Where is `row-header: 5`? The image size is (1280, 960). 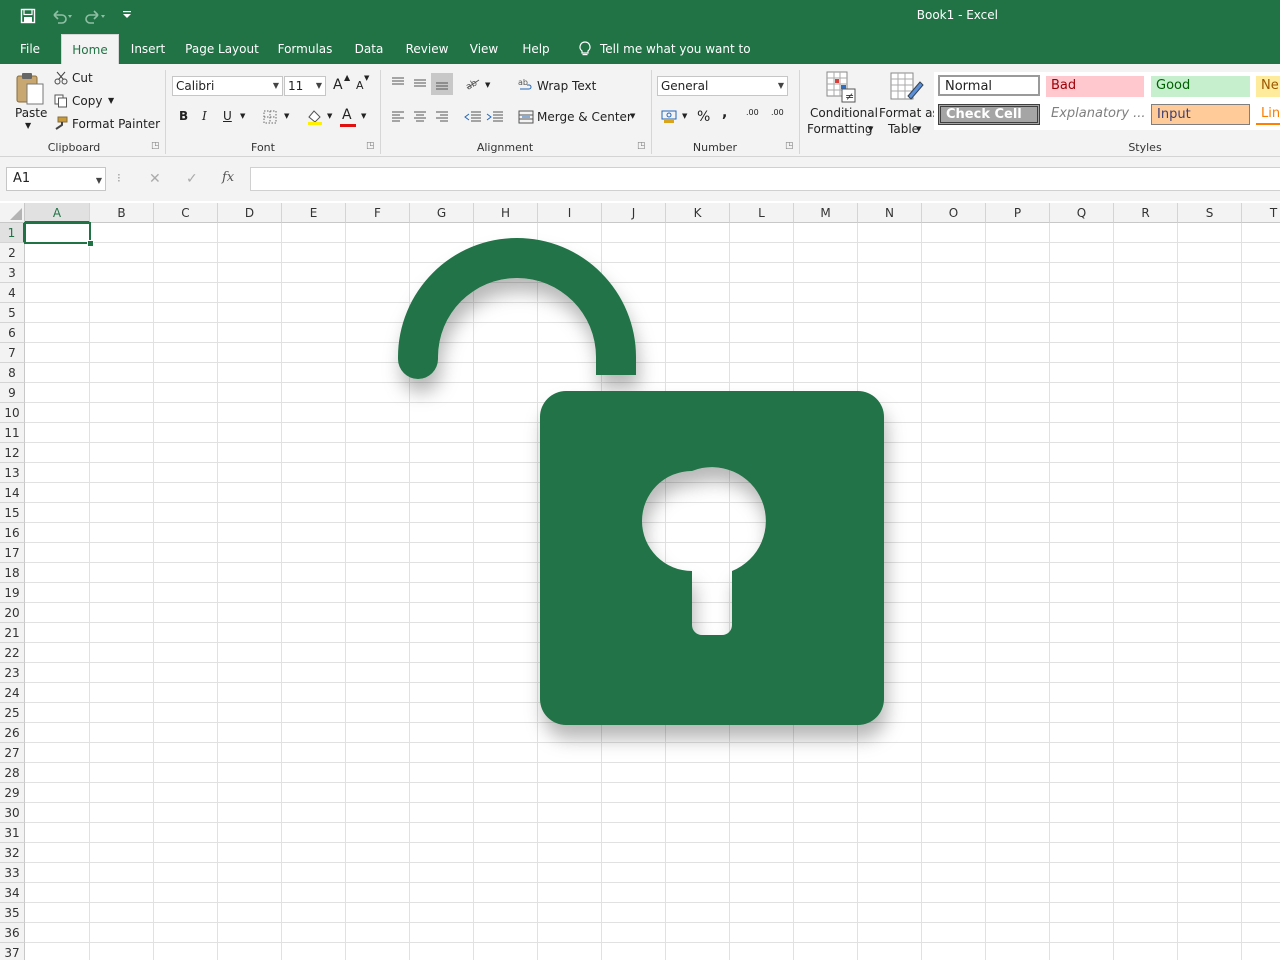
row-header: 5 is located at coordinates (12, 313).